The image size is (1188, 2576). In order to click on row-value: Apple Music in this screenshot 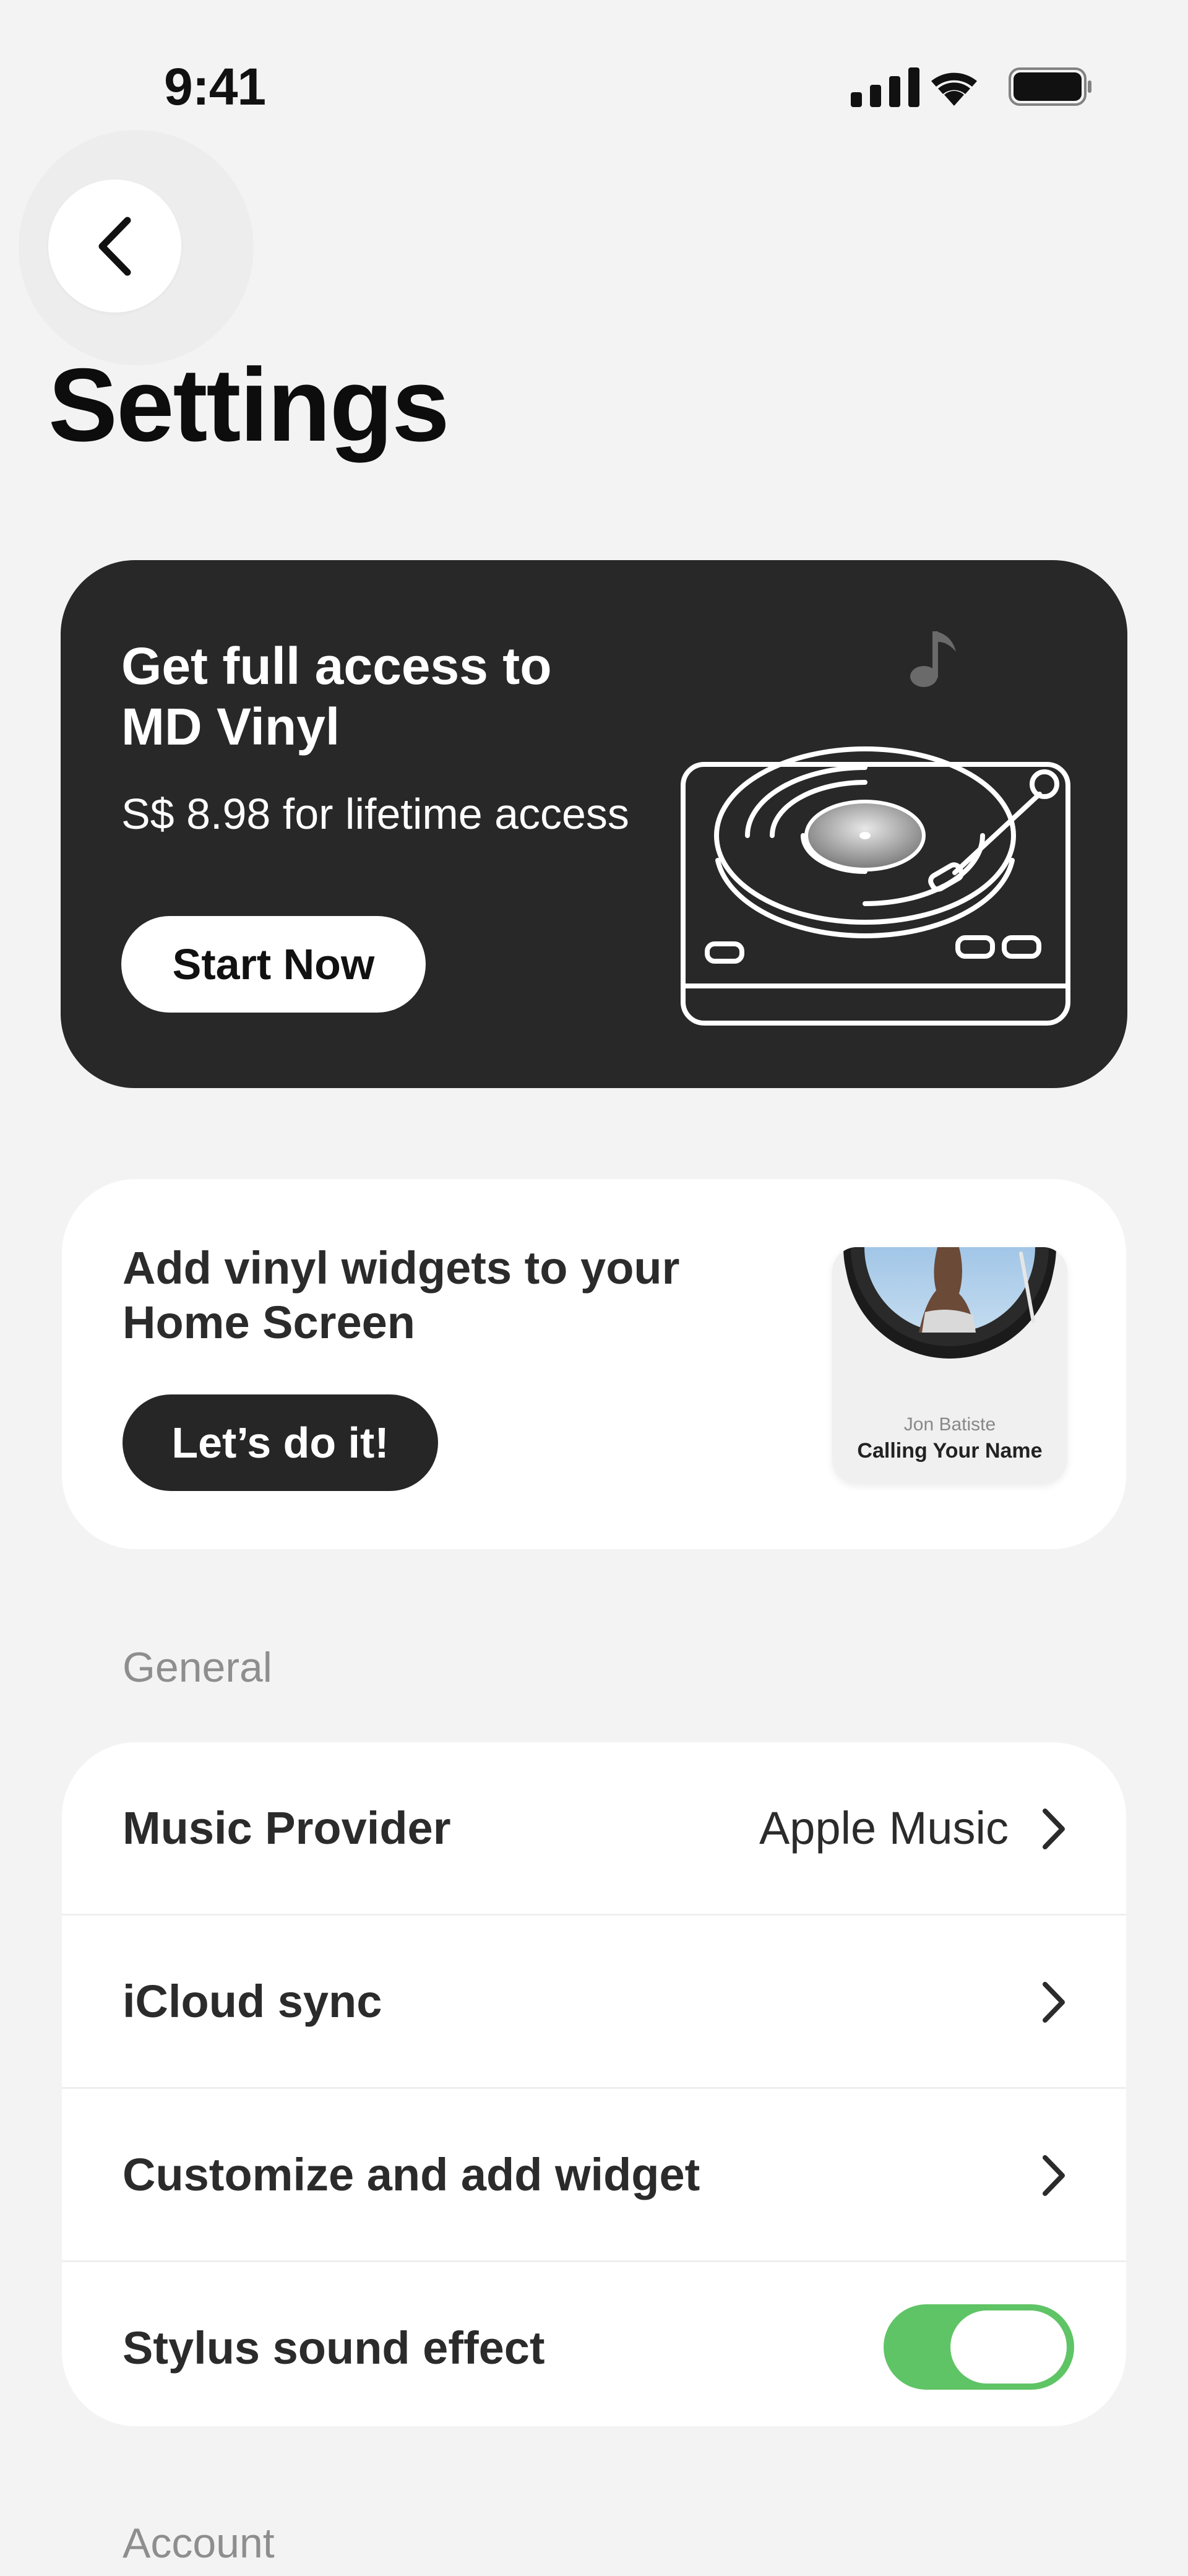, I will do `click(884, 1828)`.